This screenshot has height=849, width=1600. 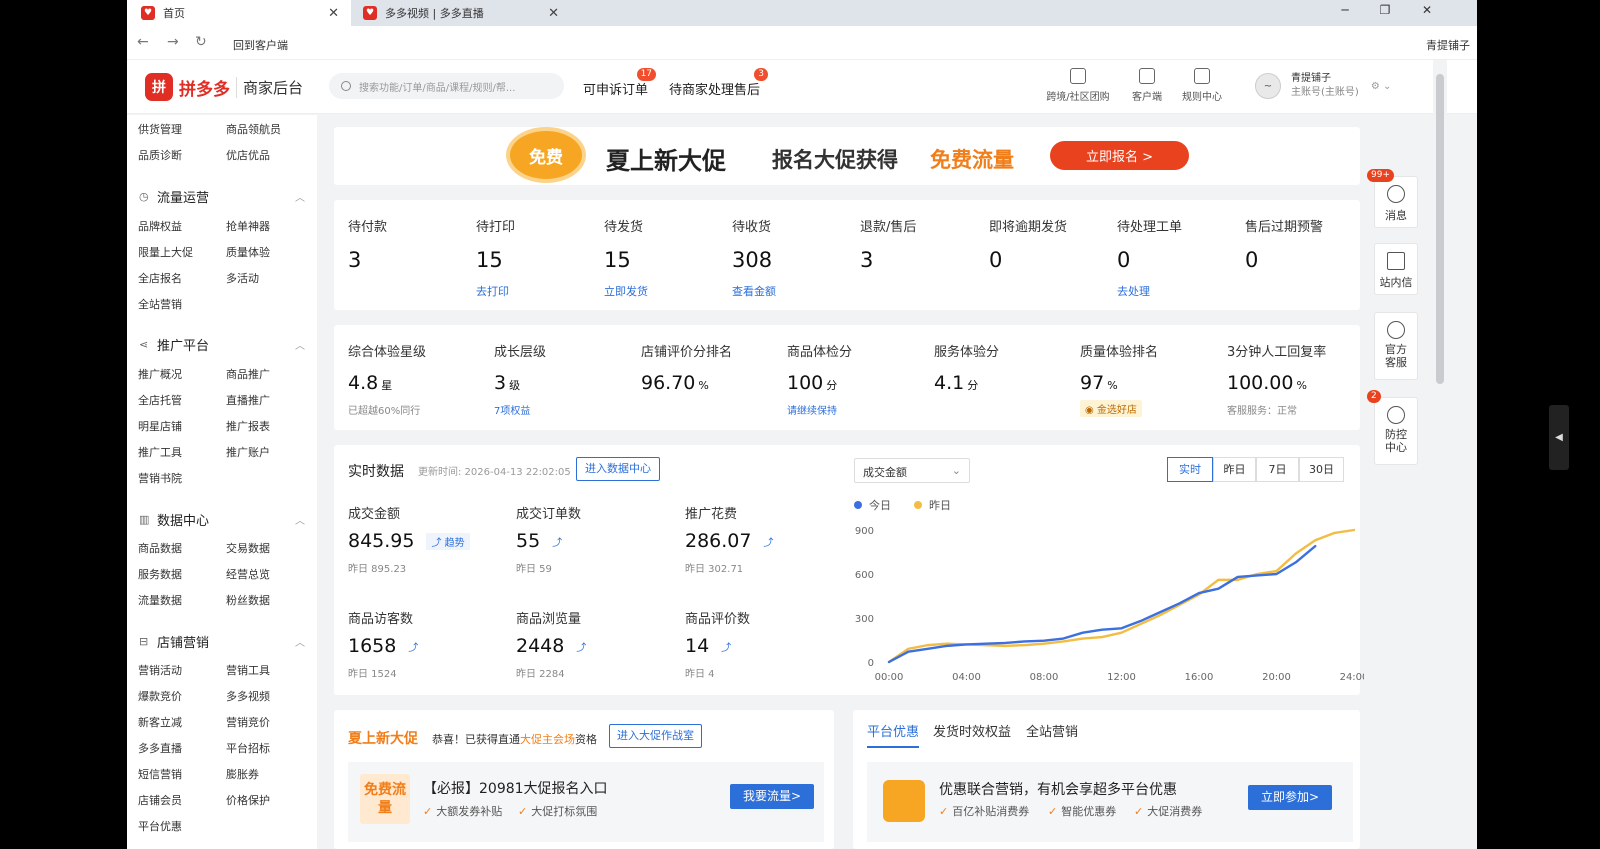 I want to click on close-icon: ✕, so click(x=553, y=13).